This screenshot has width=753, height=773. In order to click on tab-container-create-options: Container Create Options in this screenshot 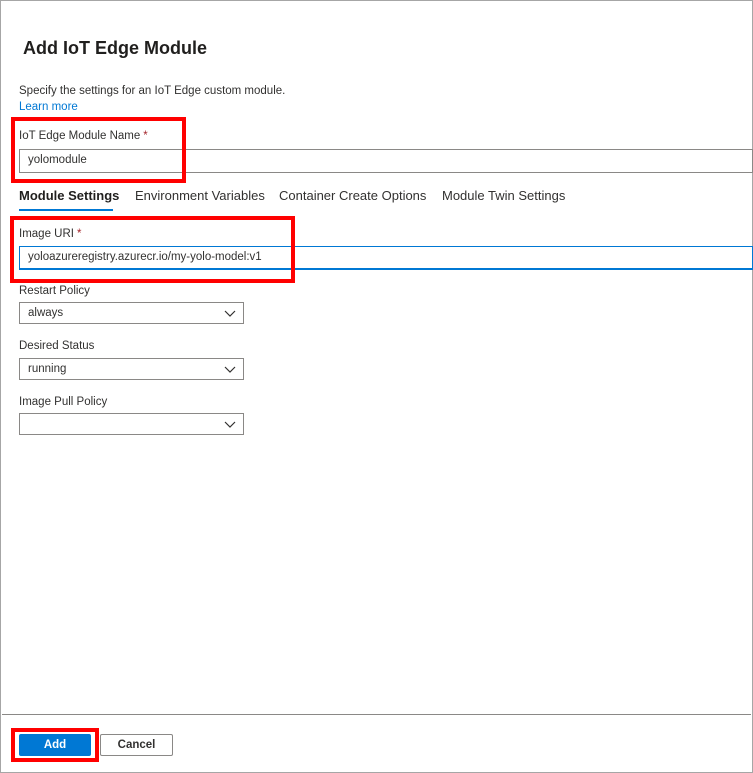, I will do `click(352, 195)`.